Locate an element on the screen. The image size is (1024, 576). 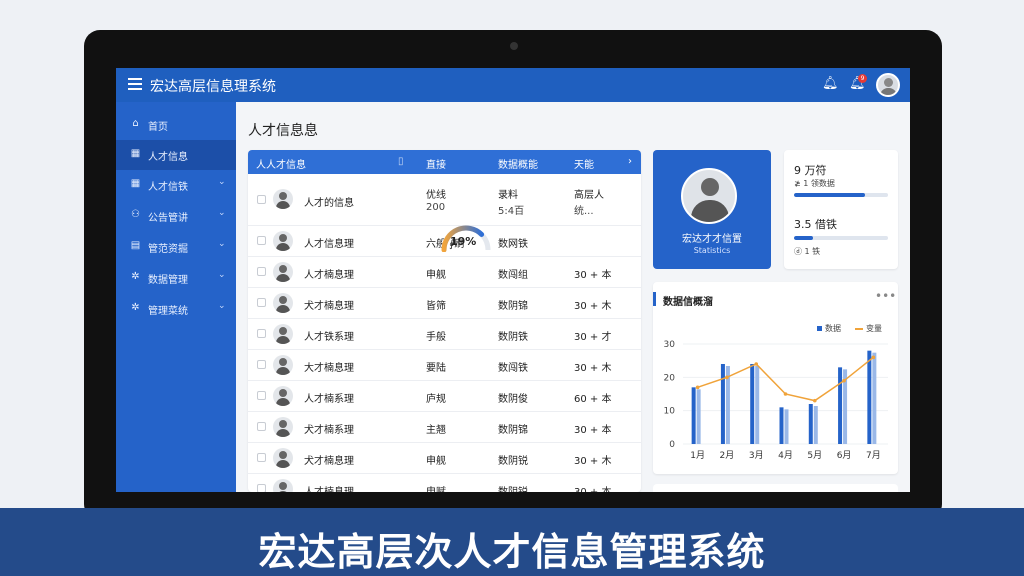
table-row: 人才楠息理 申赋 数阴锐 30 + 本 is located at coordinates (444, 483).